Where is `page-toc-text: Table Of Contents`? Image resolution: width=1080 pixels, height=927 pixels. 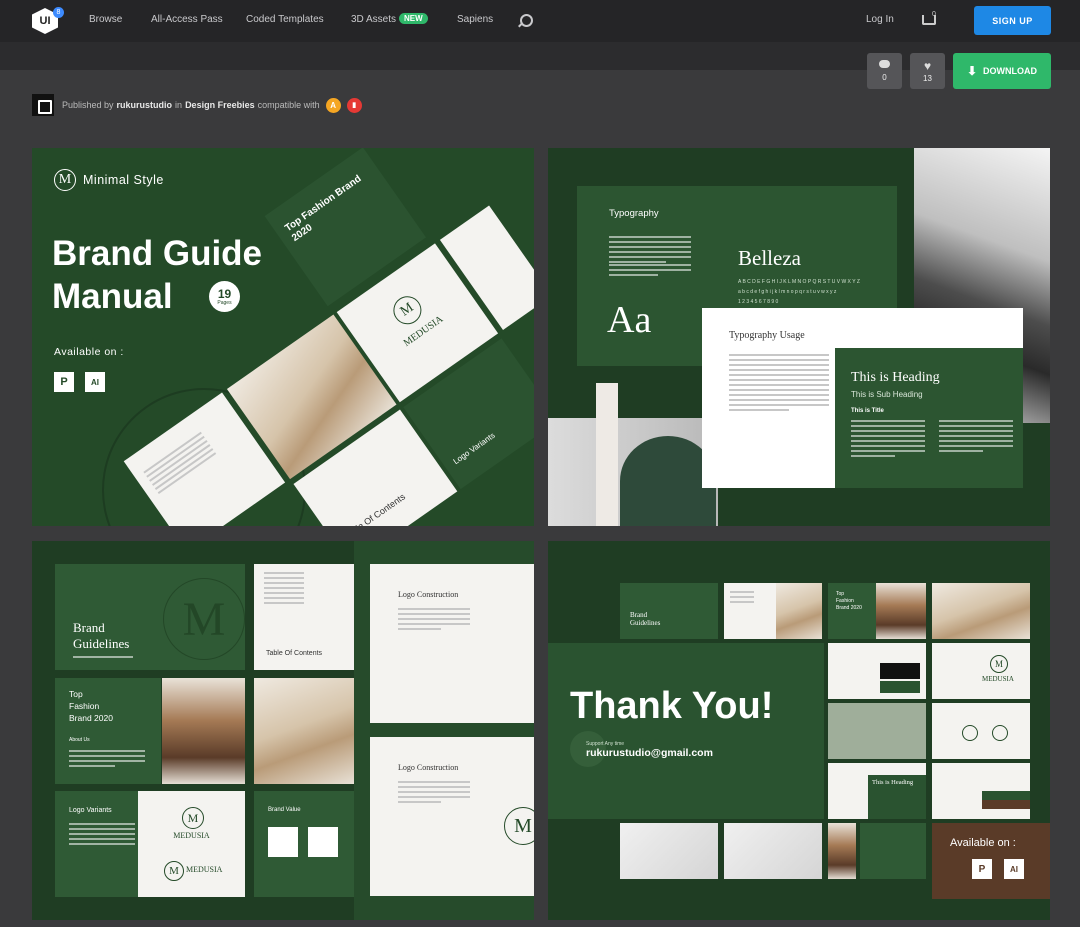 page-toc-text: Table Of Contents is located at coordinates (294, 653).